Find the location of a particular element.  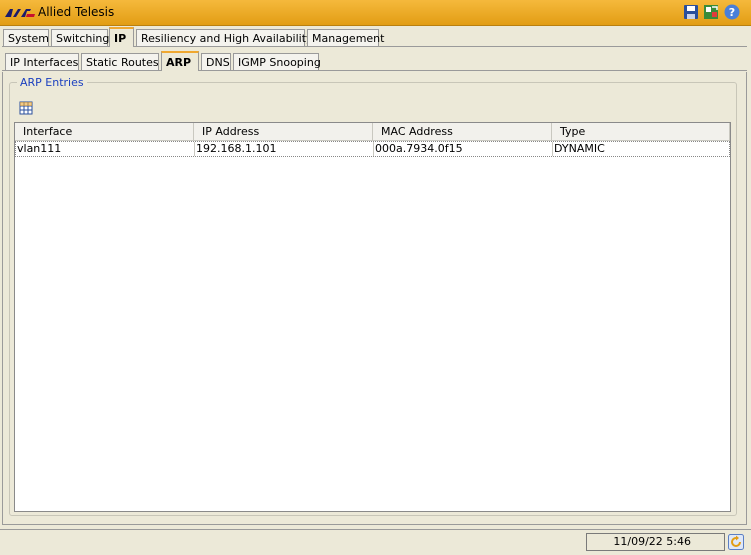

sub-tab-divider is located at coordinates (374, 70).